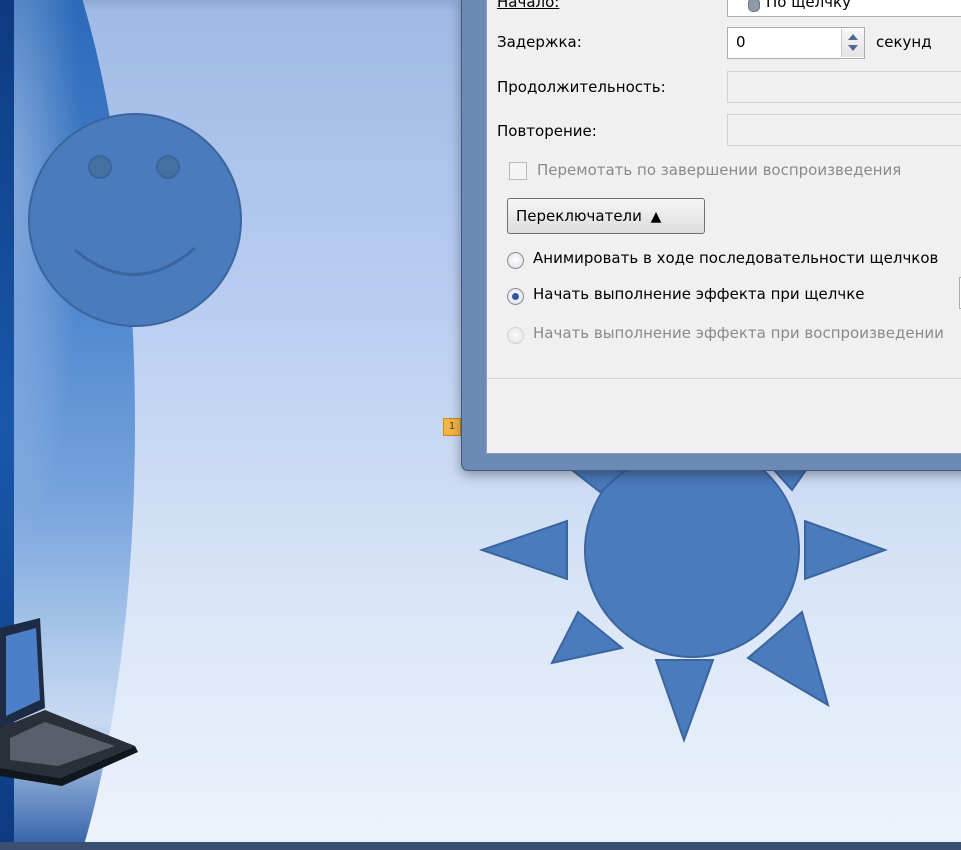  What do you see at coordinates (684, 701) in the screenshot?
I see `sun-ray-bottom` at bounding box center [684, 701].